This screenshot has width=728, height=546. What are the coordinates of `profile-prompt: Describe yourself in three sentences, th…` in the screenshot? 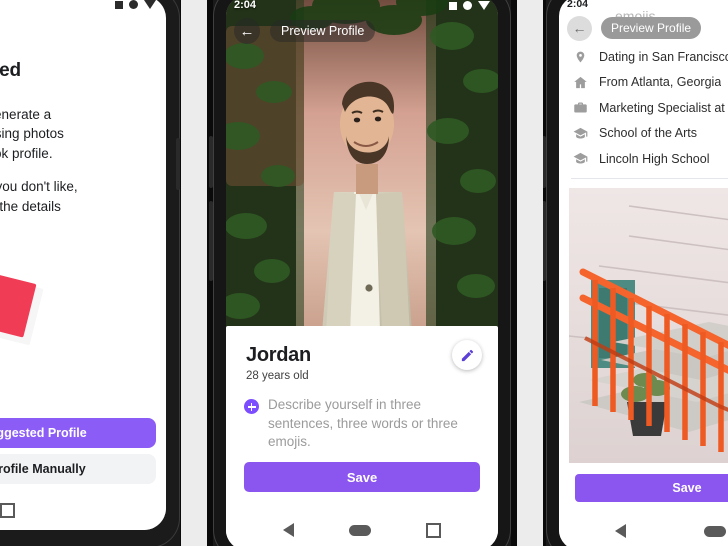 It's located at (362, 424).